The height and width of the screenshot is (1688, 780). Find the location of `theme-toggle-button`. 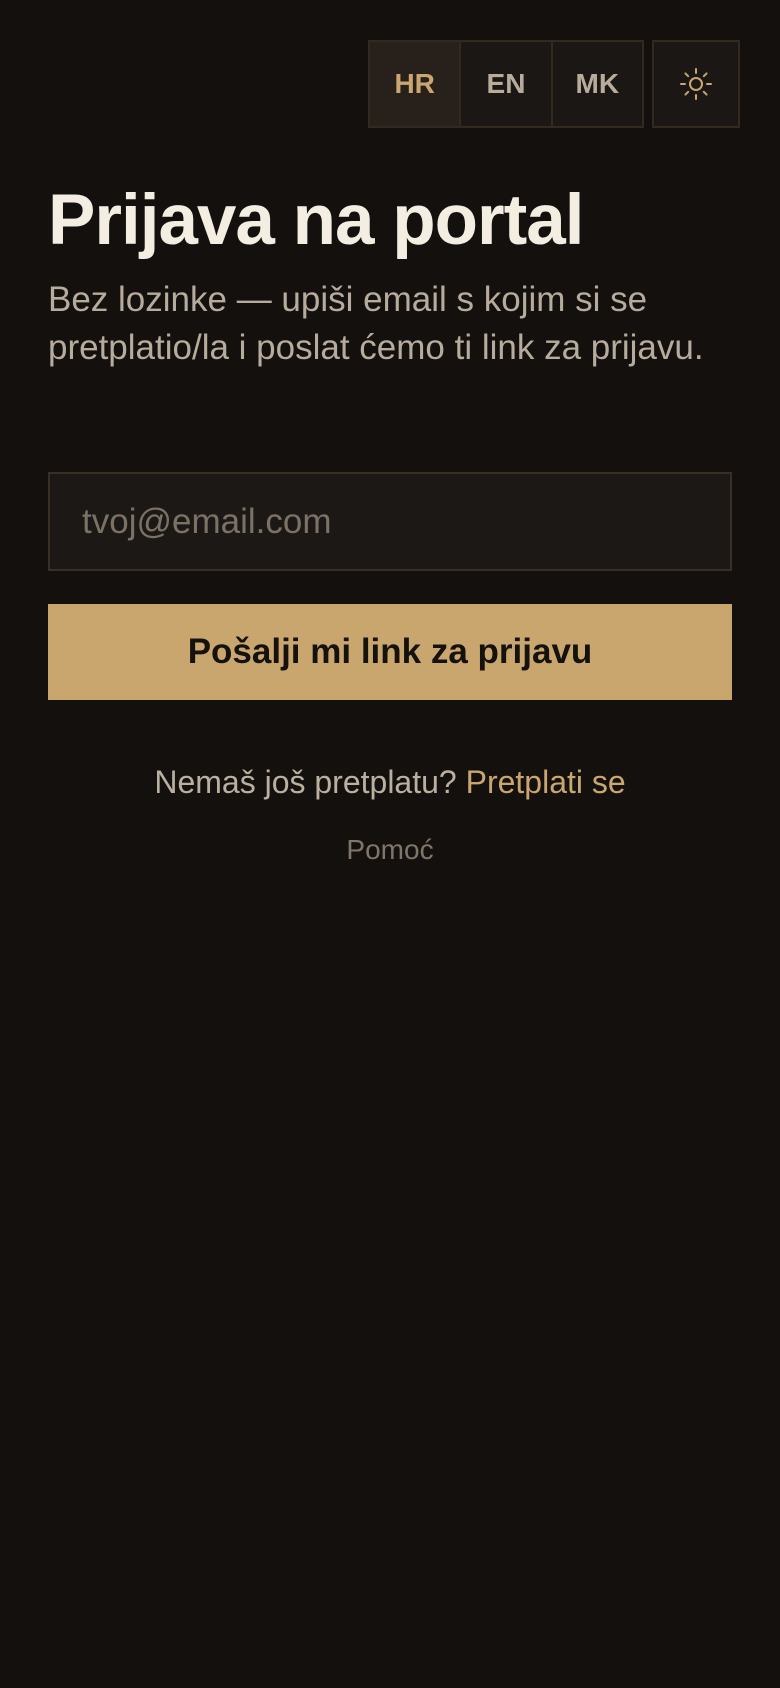

theme-toggle-button is located at coordinates (696, 84).